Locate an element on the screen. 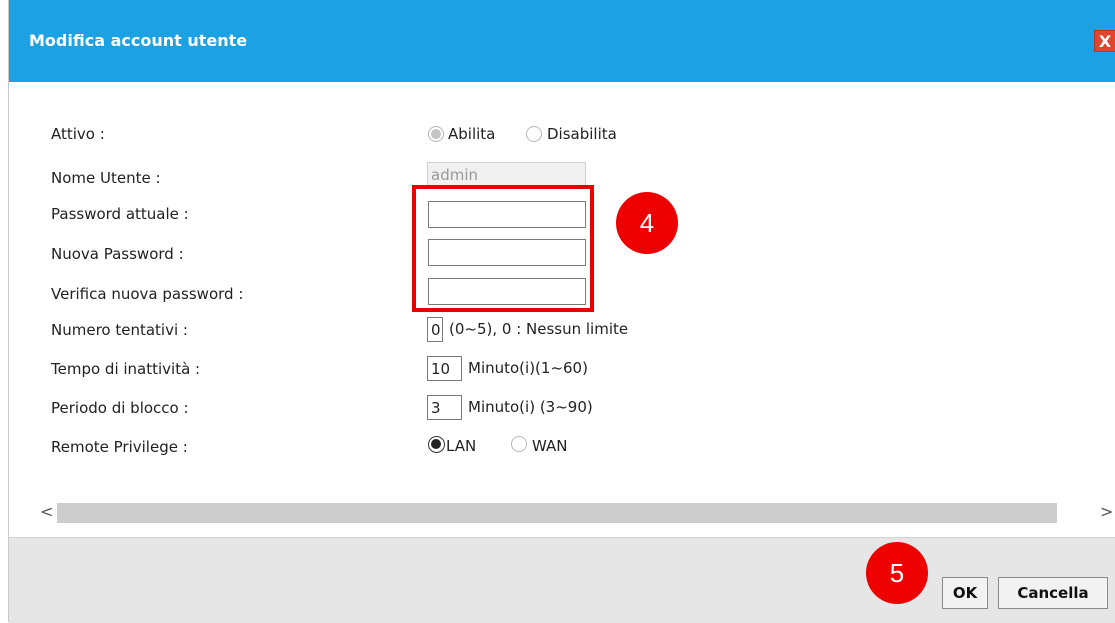 Image resolution: width=1115 pixels, height=623 pixels. attempts-field: 0 is located at coordinates (435, 329).